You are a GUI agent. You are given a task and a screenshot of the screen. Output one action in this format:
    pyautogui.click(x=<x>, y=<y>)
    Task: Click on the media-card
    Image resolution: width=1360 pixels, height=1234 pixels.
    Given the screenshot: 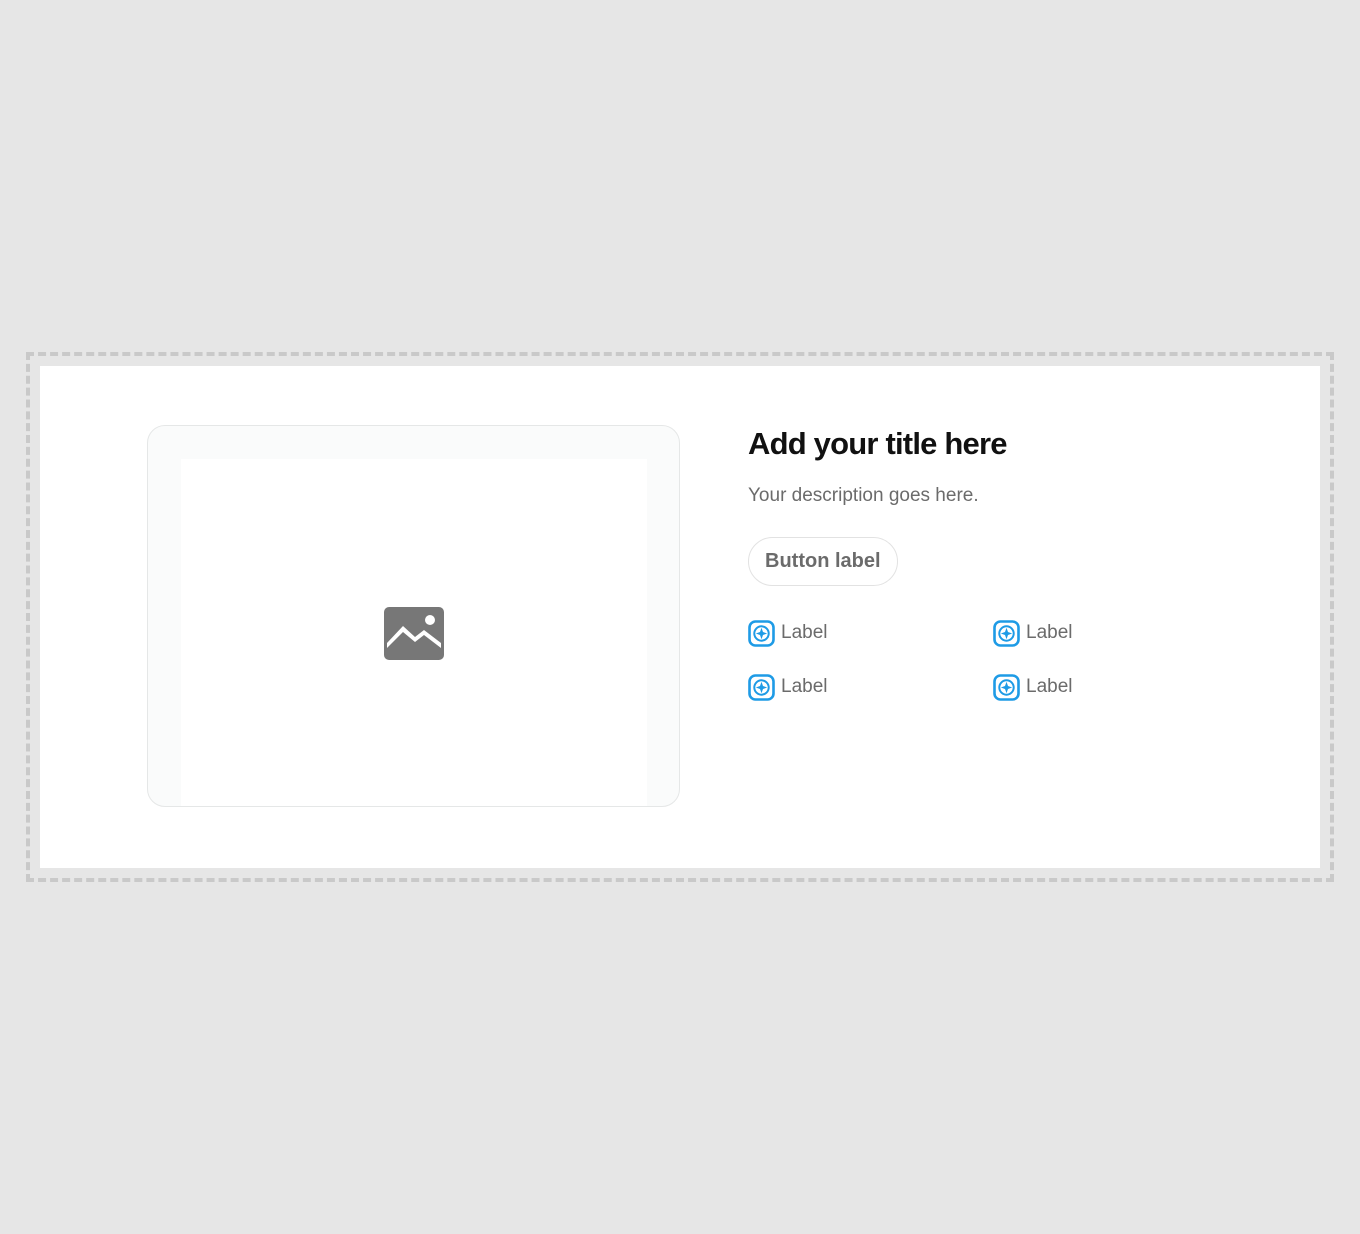 What is the action you would take?
    pyautogui.click(x=413, y=616)
    